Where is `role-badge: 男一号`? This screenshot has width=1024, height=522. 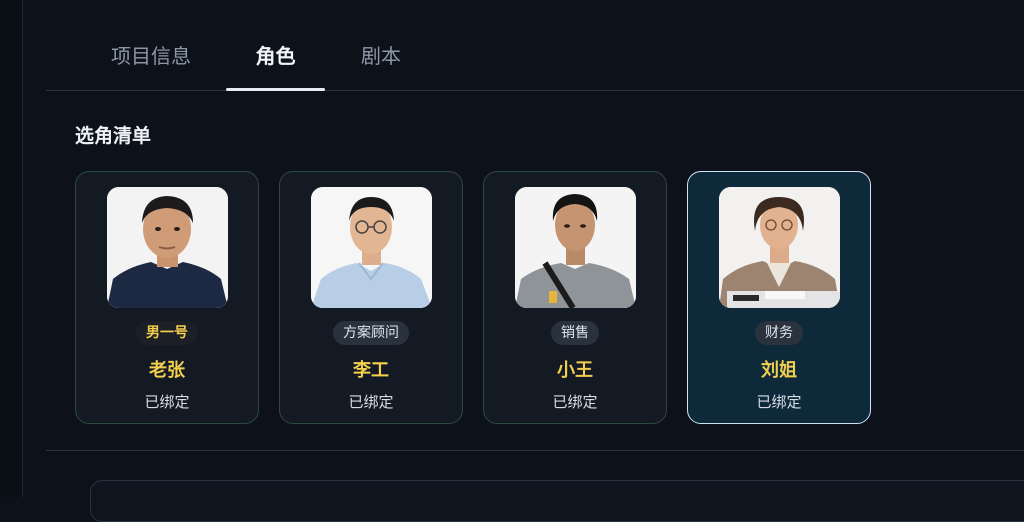 role-badge: 男一号 is located at coordinates (167, 333).